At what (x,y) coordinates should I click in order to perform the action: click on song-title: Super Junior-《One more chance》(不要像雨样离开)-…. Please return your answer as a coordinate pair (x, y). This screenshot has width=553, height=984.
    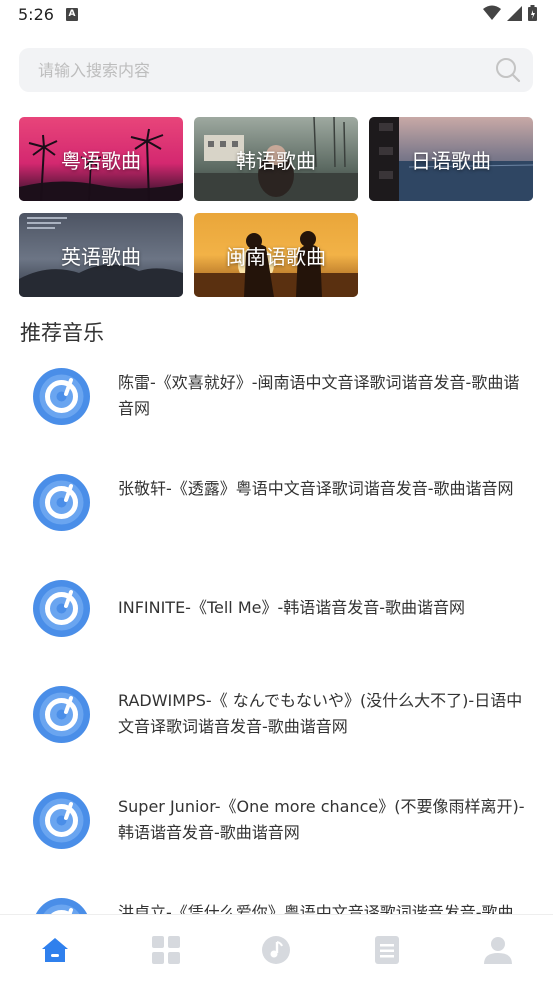
    Looking at the image, I should click on (321, 819).